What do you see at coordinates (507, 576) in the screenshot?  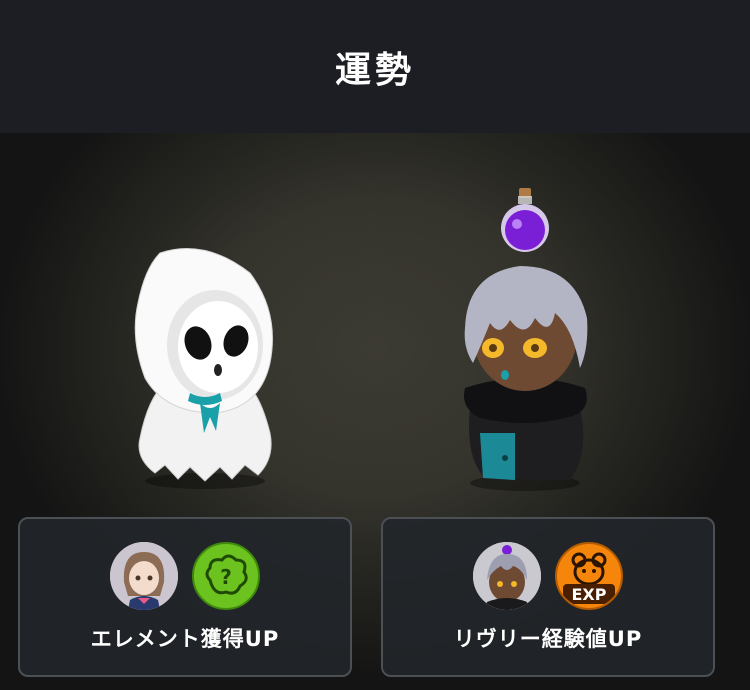 I see `livly-avatar` at bounding box center [507, 576].